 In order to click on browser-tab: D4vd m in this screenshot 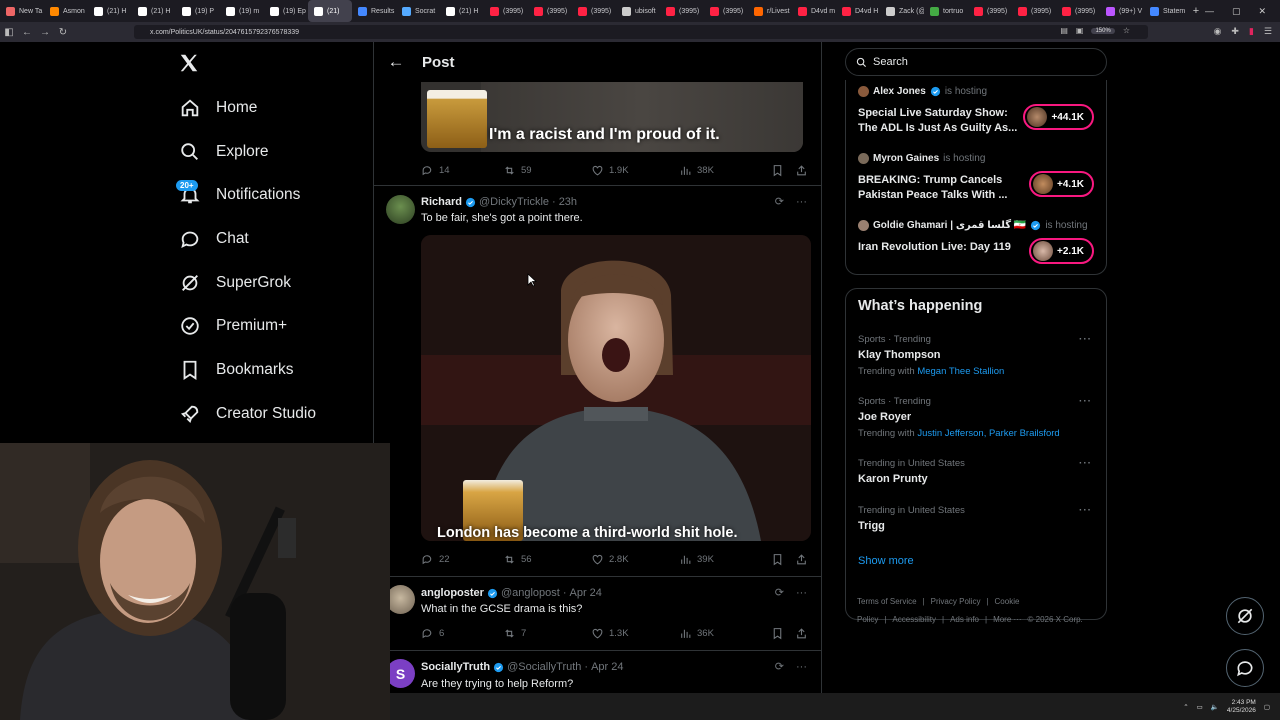, I will do `click(814, 11)`.